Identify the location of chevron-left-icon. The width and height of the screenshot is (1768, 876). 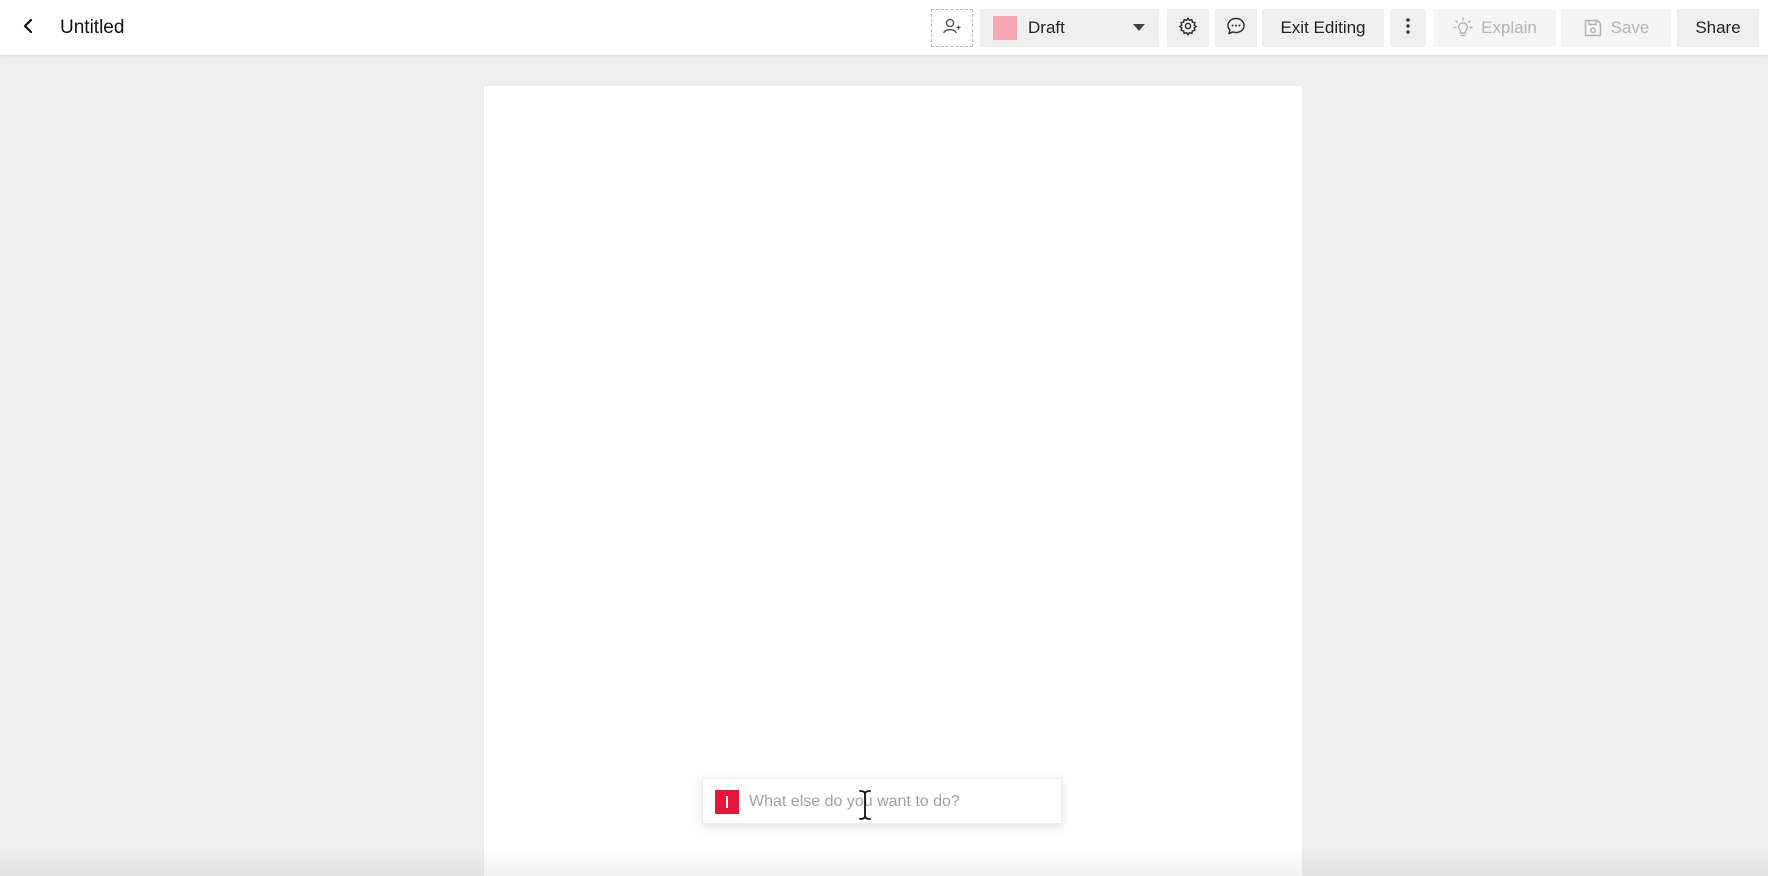
(28, 28).